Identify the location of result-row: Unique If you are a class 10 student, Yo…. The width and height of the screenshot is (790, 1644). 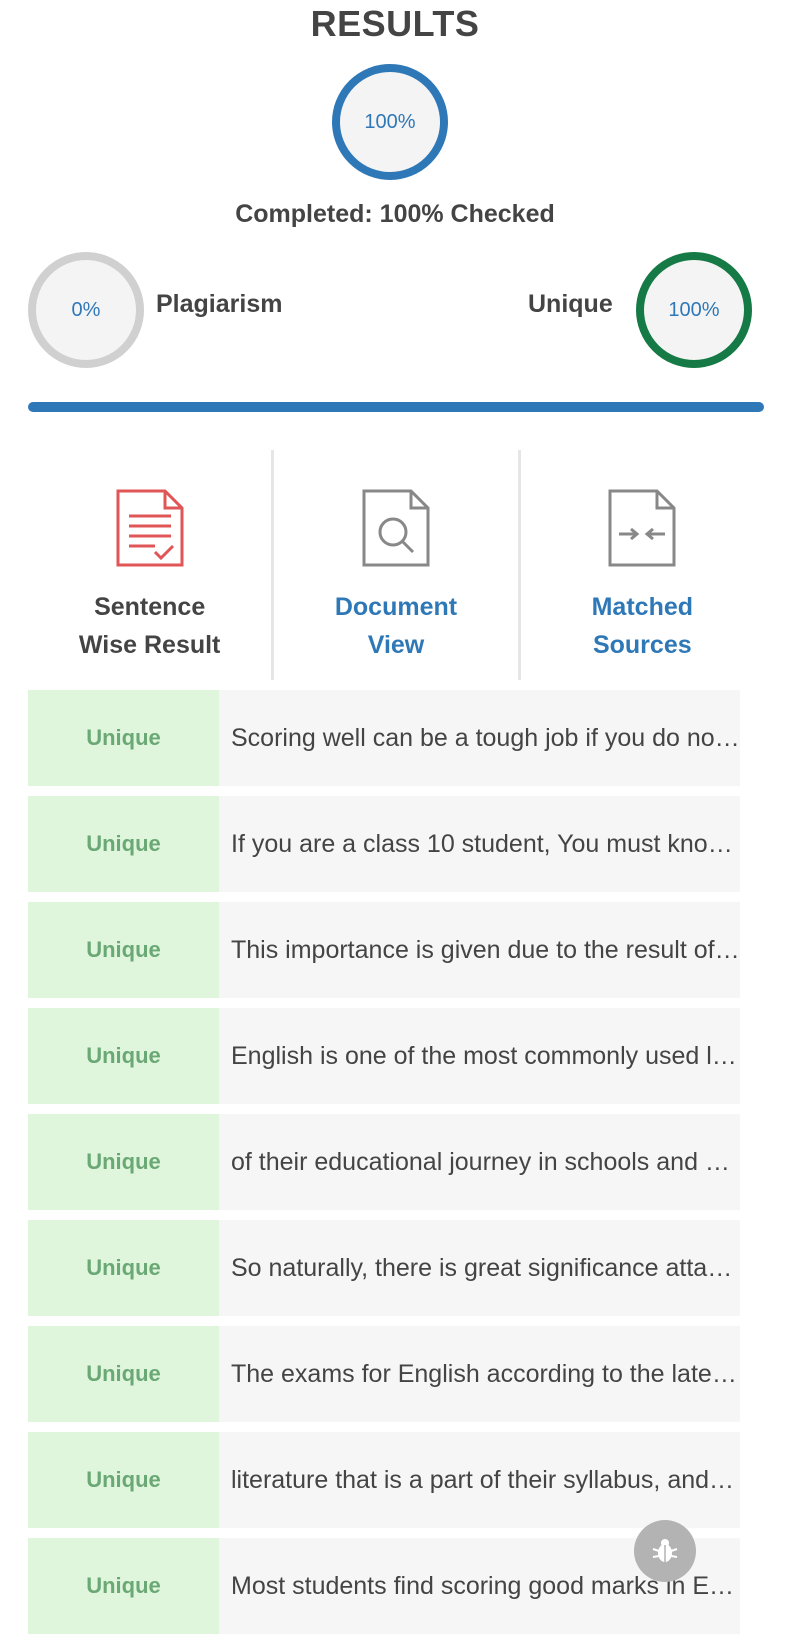
(384, 844).